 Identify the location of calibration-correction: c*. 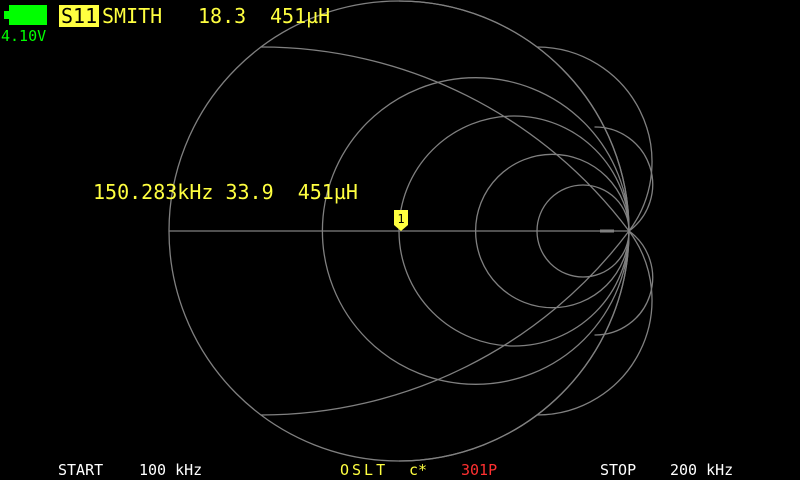
(418, 470).